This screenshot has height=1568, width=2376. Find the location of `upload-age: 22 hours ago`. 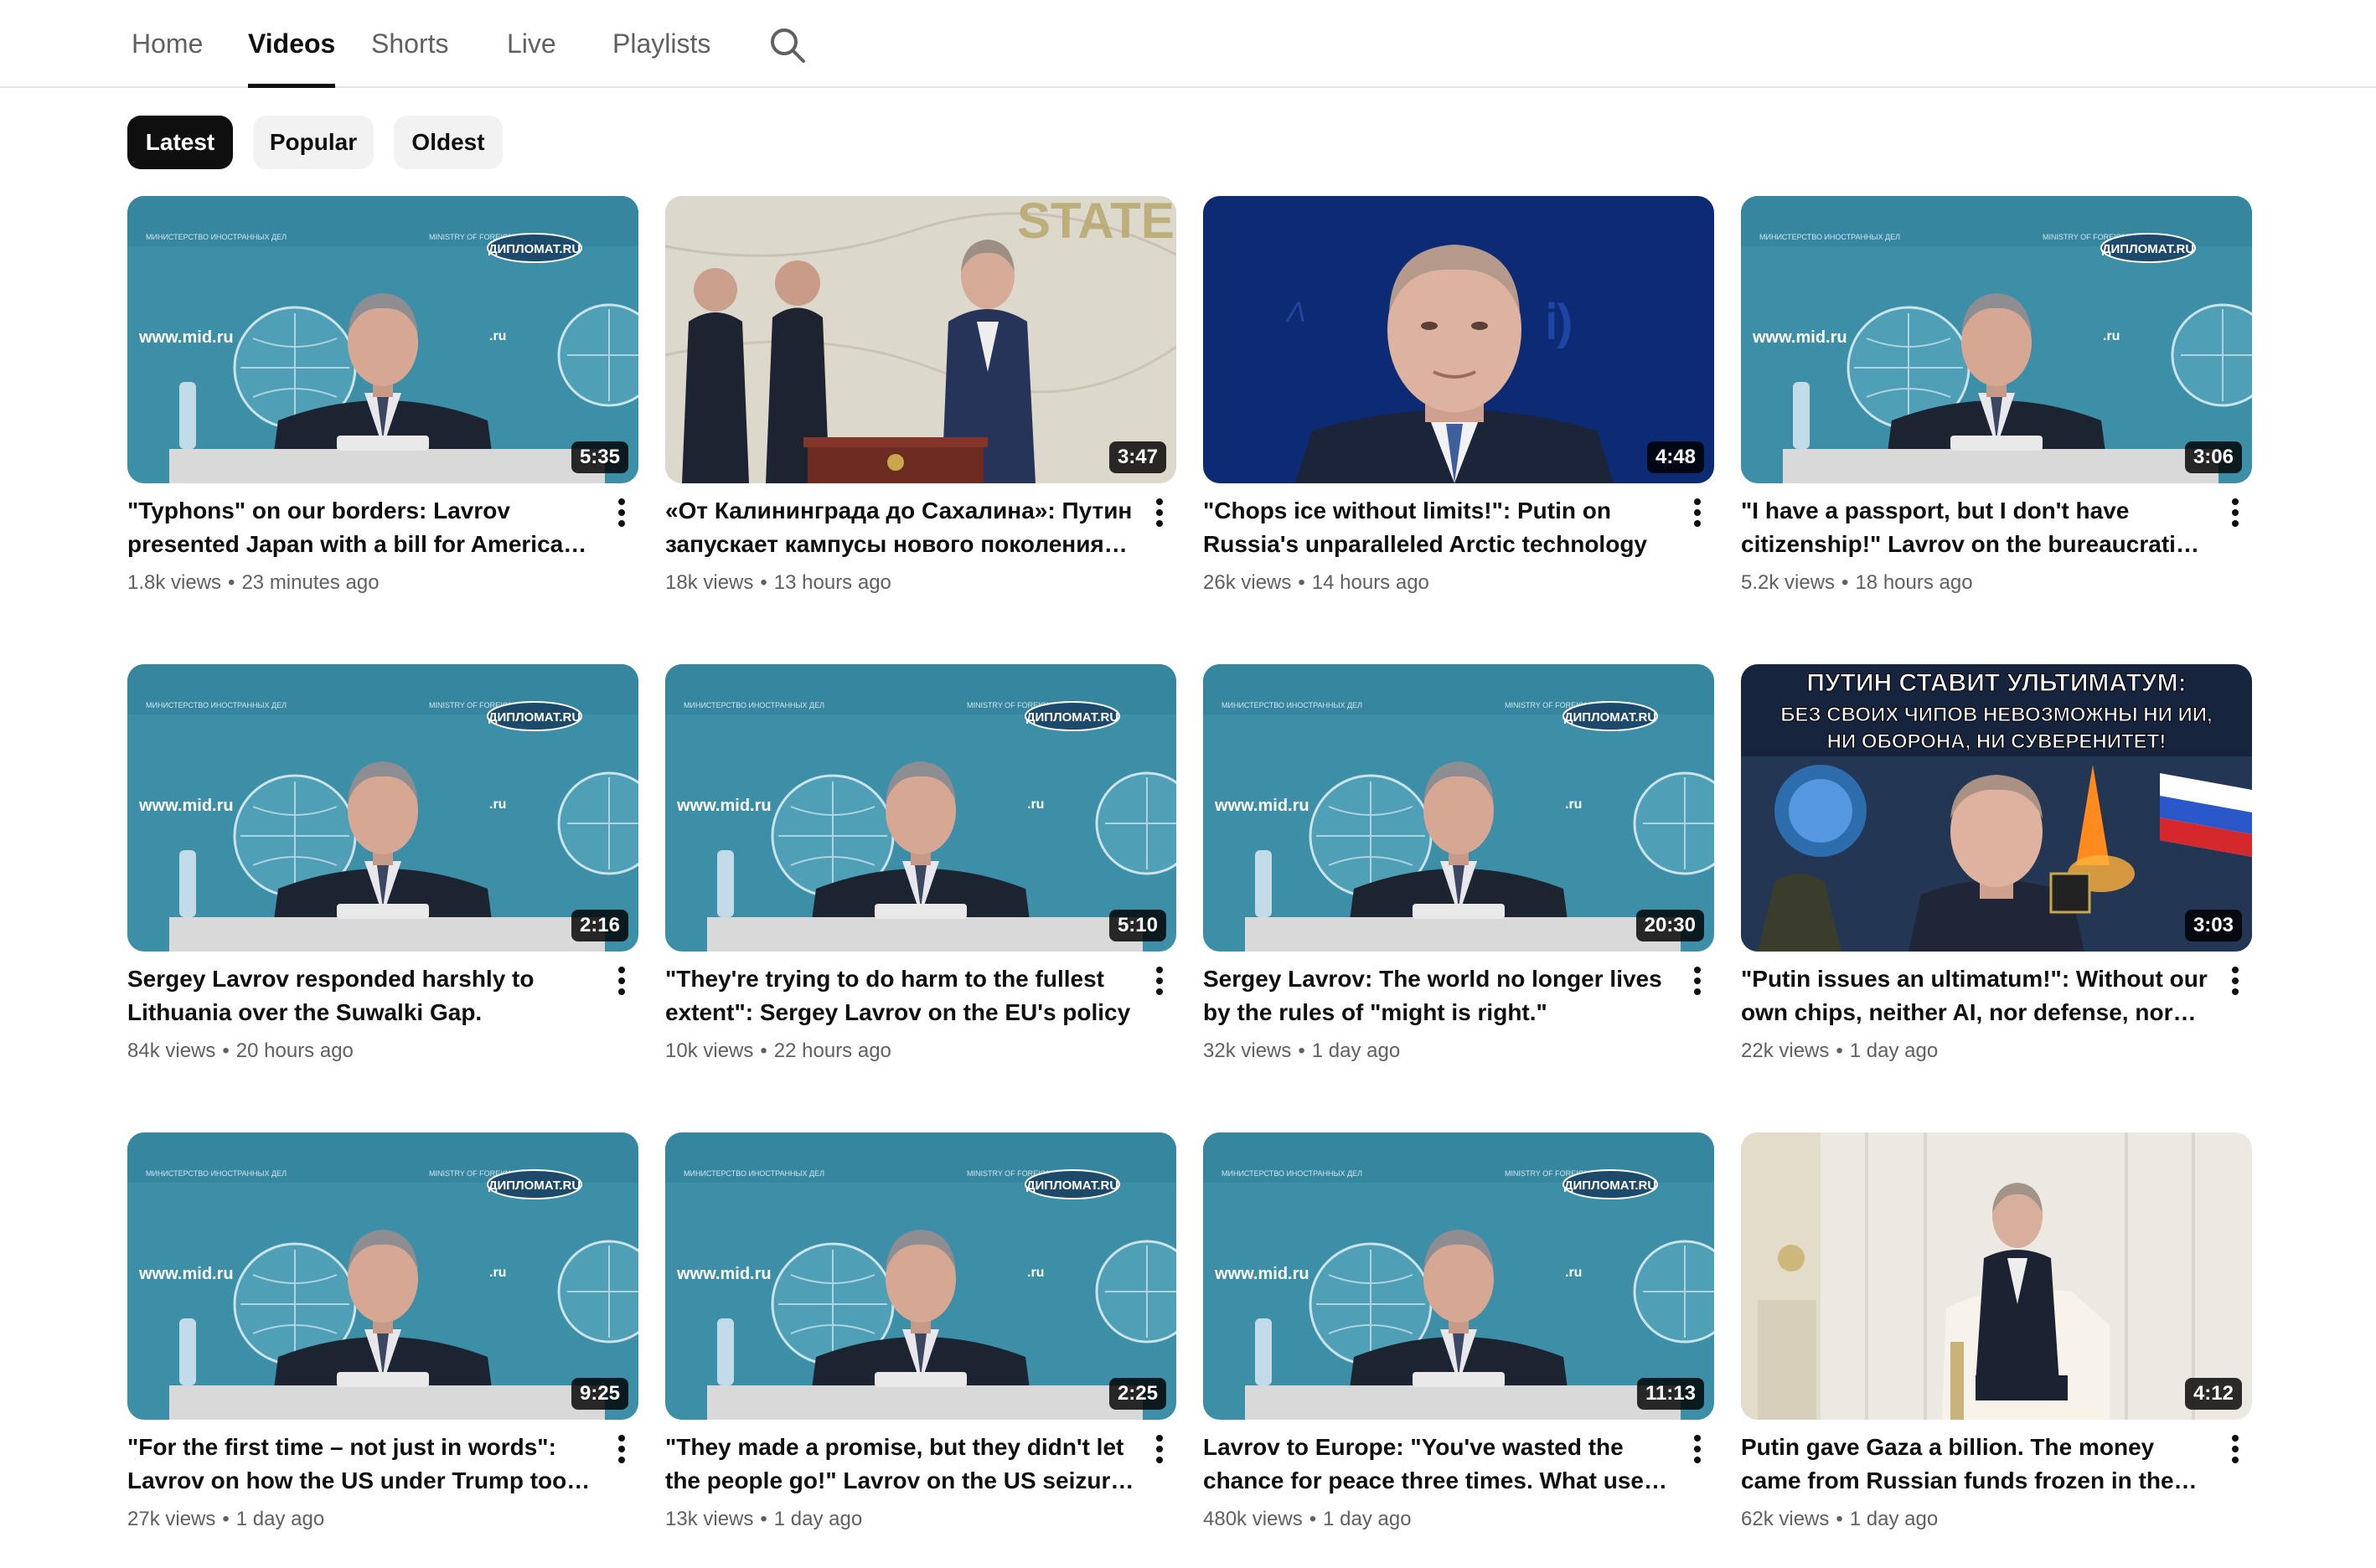

upload-age: 22 hours ago is located at coordinates (832, 1050).